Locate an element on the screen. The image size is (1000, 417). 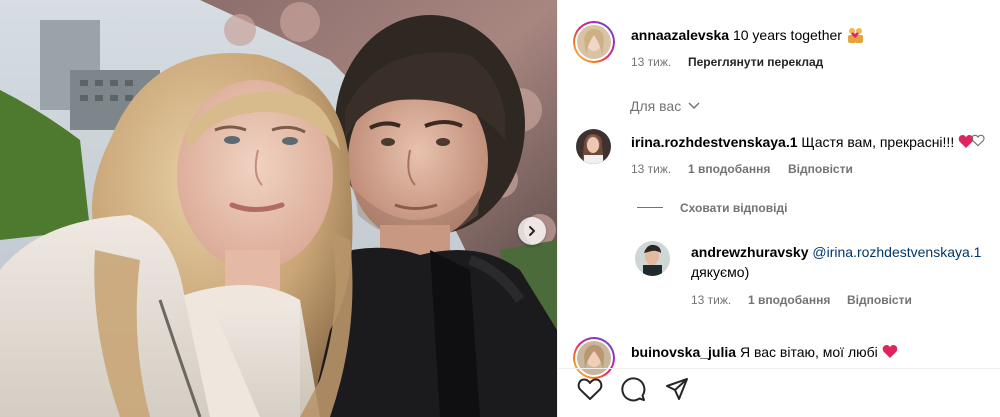
paper-plane-icon is located at coordinates (677, 391).